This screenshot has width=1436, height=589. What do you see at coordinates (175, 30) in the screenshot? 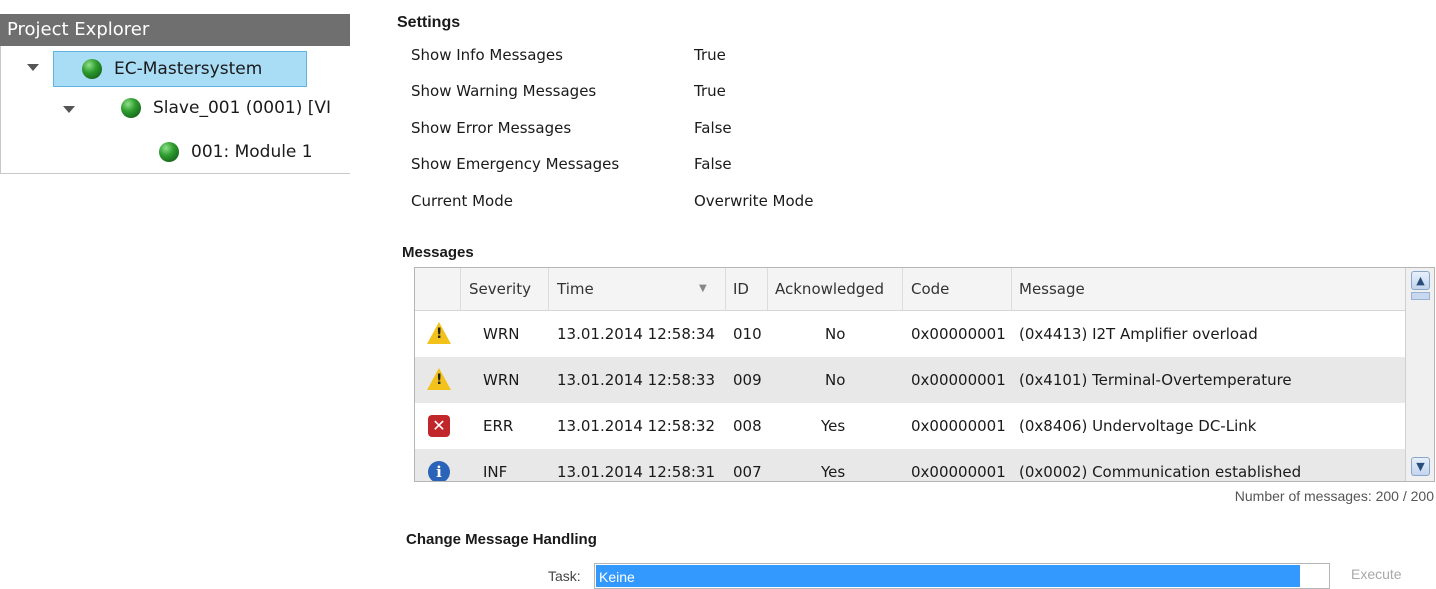
I see `project-explorer-title: Project Explorer` at bounding box center [175, 30].